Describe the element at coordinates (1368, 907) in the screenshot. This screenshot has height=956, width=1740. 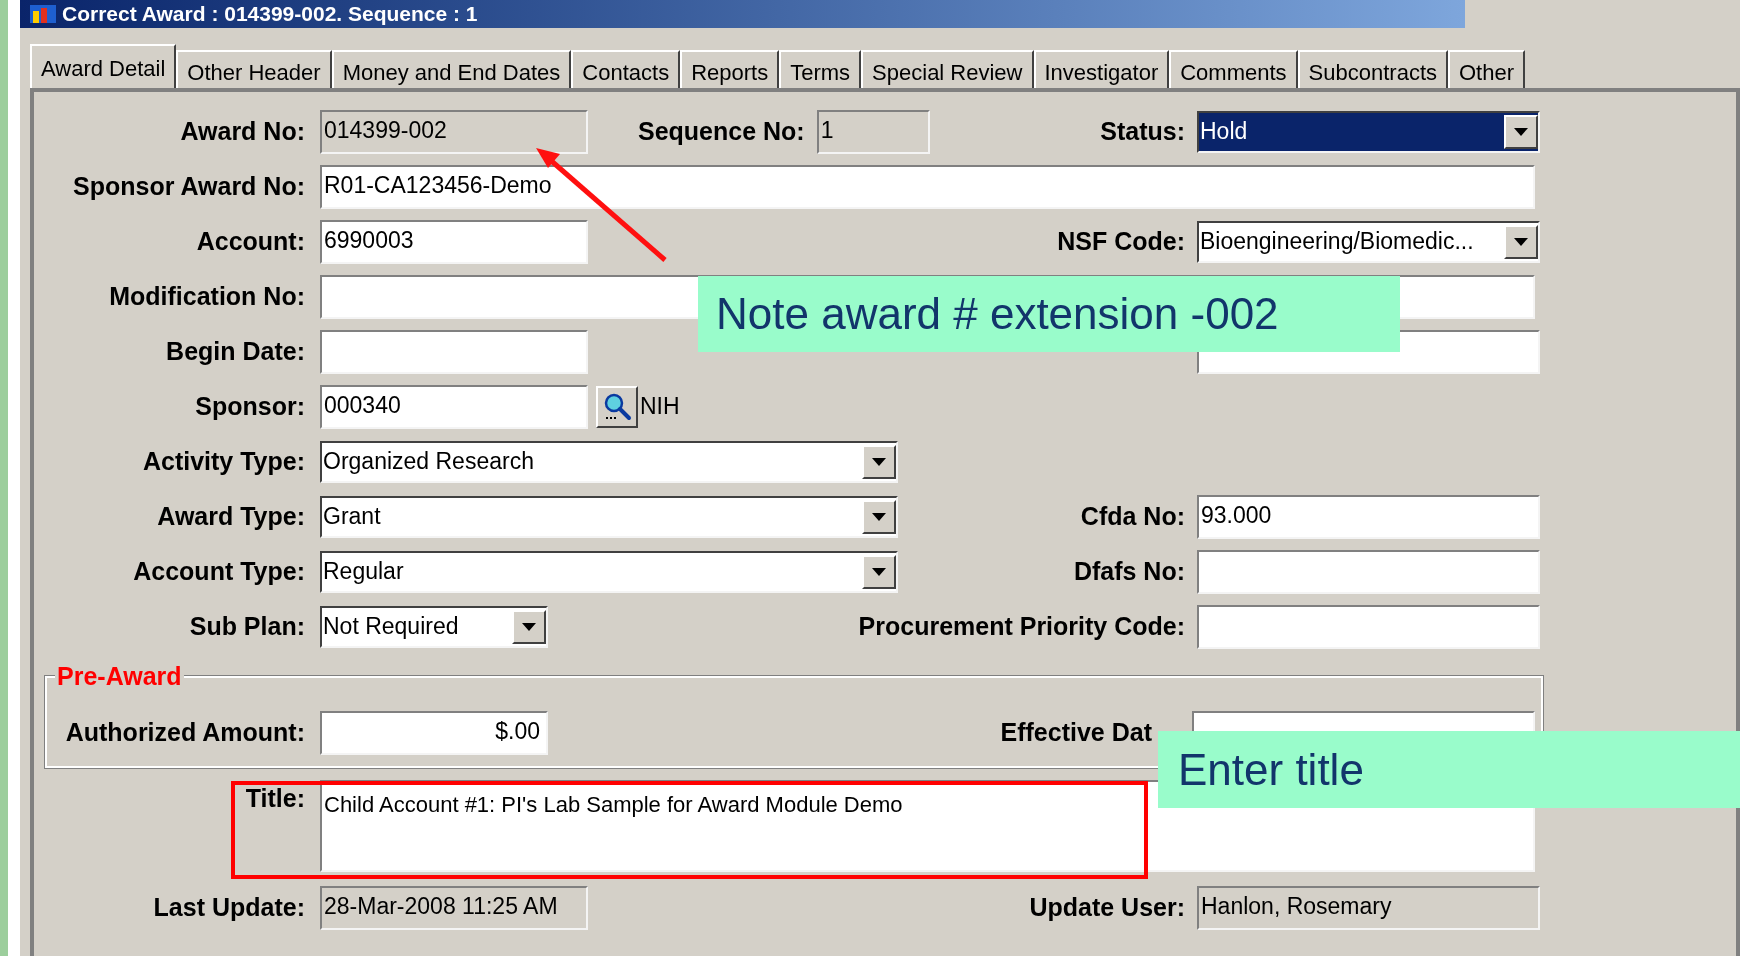
I see `read-only-field: Hanlon, Rosemary` at that location.